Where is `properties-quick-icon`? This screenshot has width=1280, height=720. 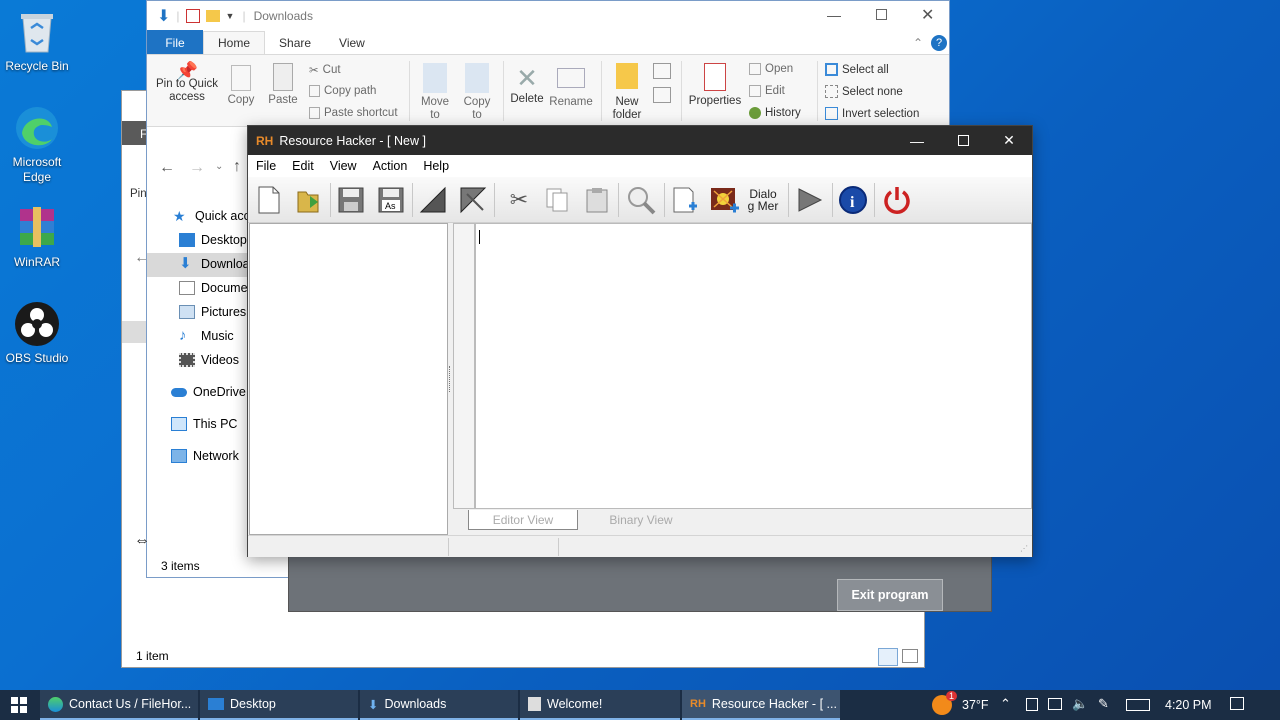 properties-quick-icon is located at coordinates (192, 16).